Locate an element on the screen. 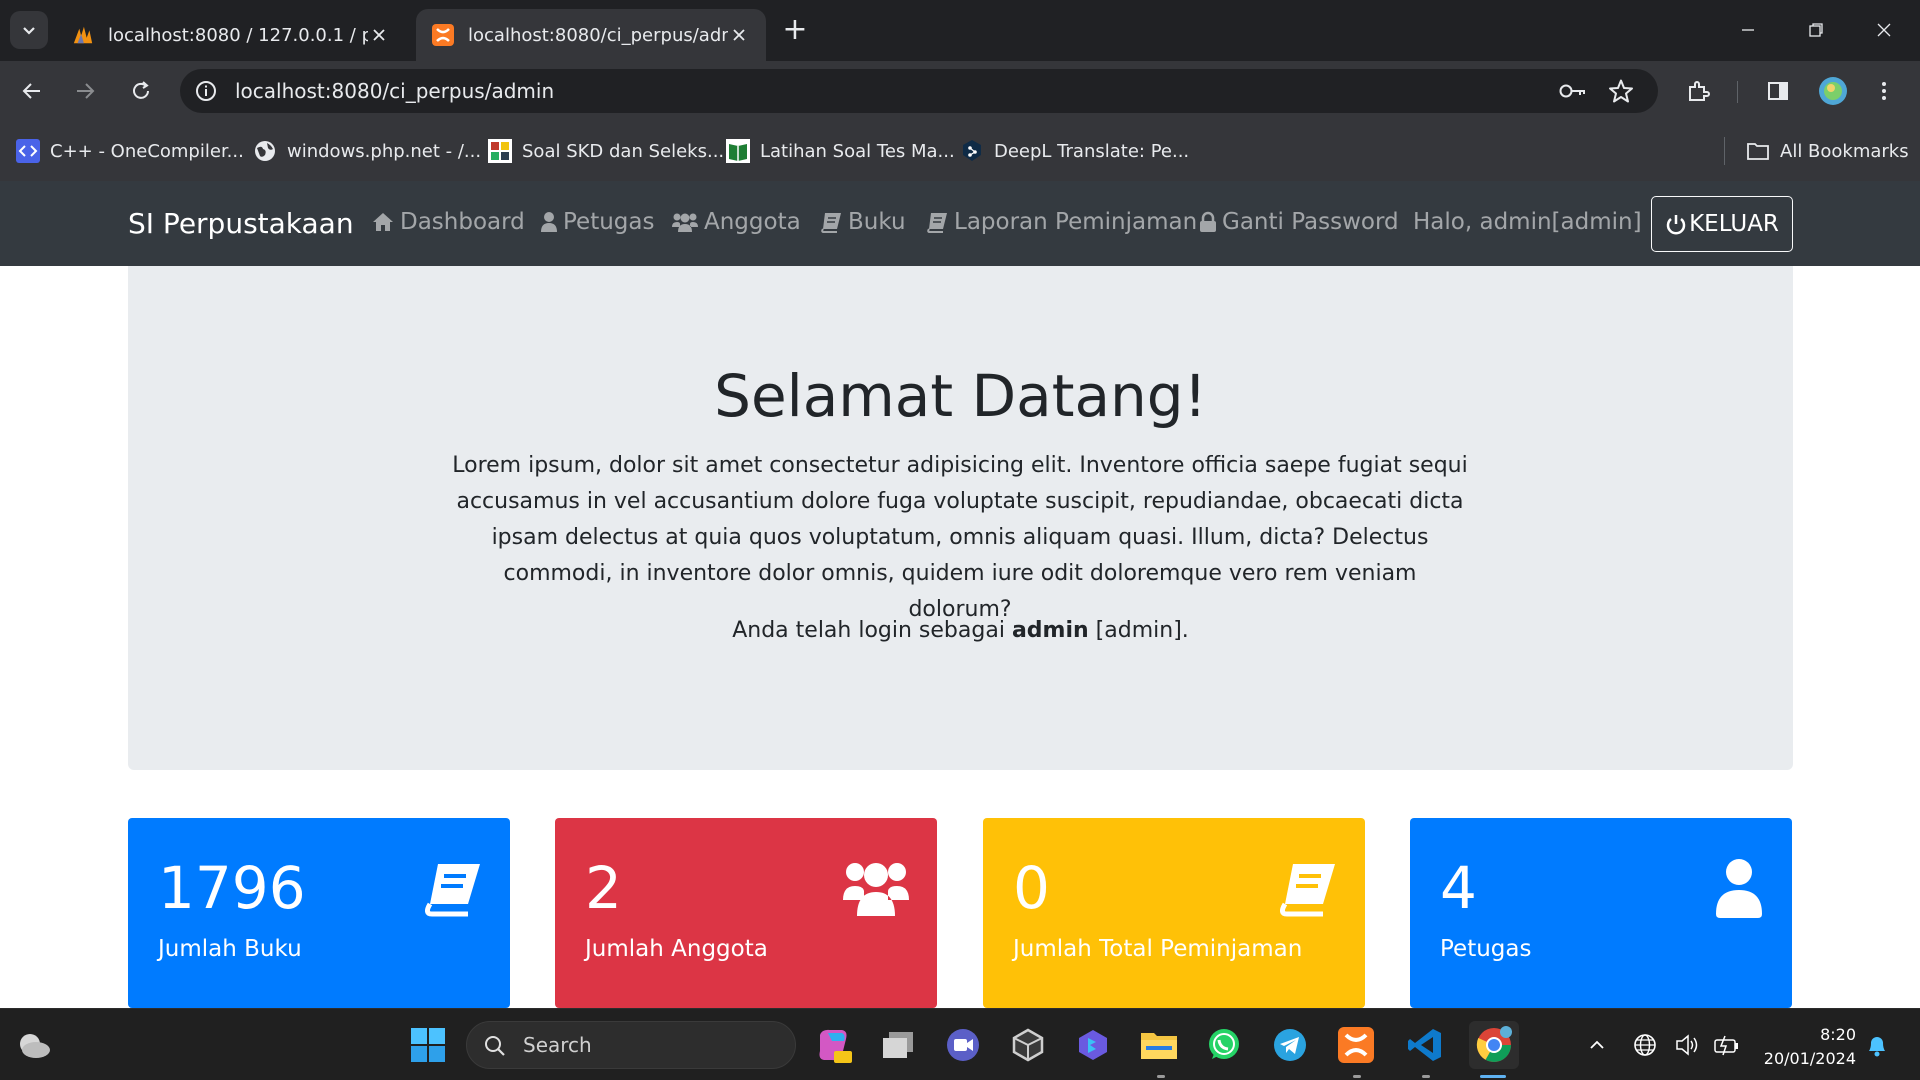 The image size is (1920, 1080). more-vert-icon is located at coordinates (1884, 91).